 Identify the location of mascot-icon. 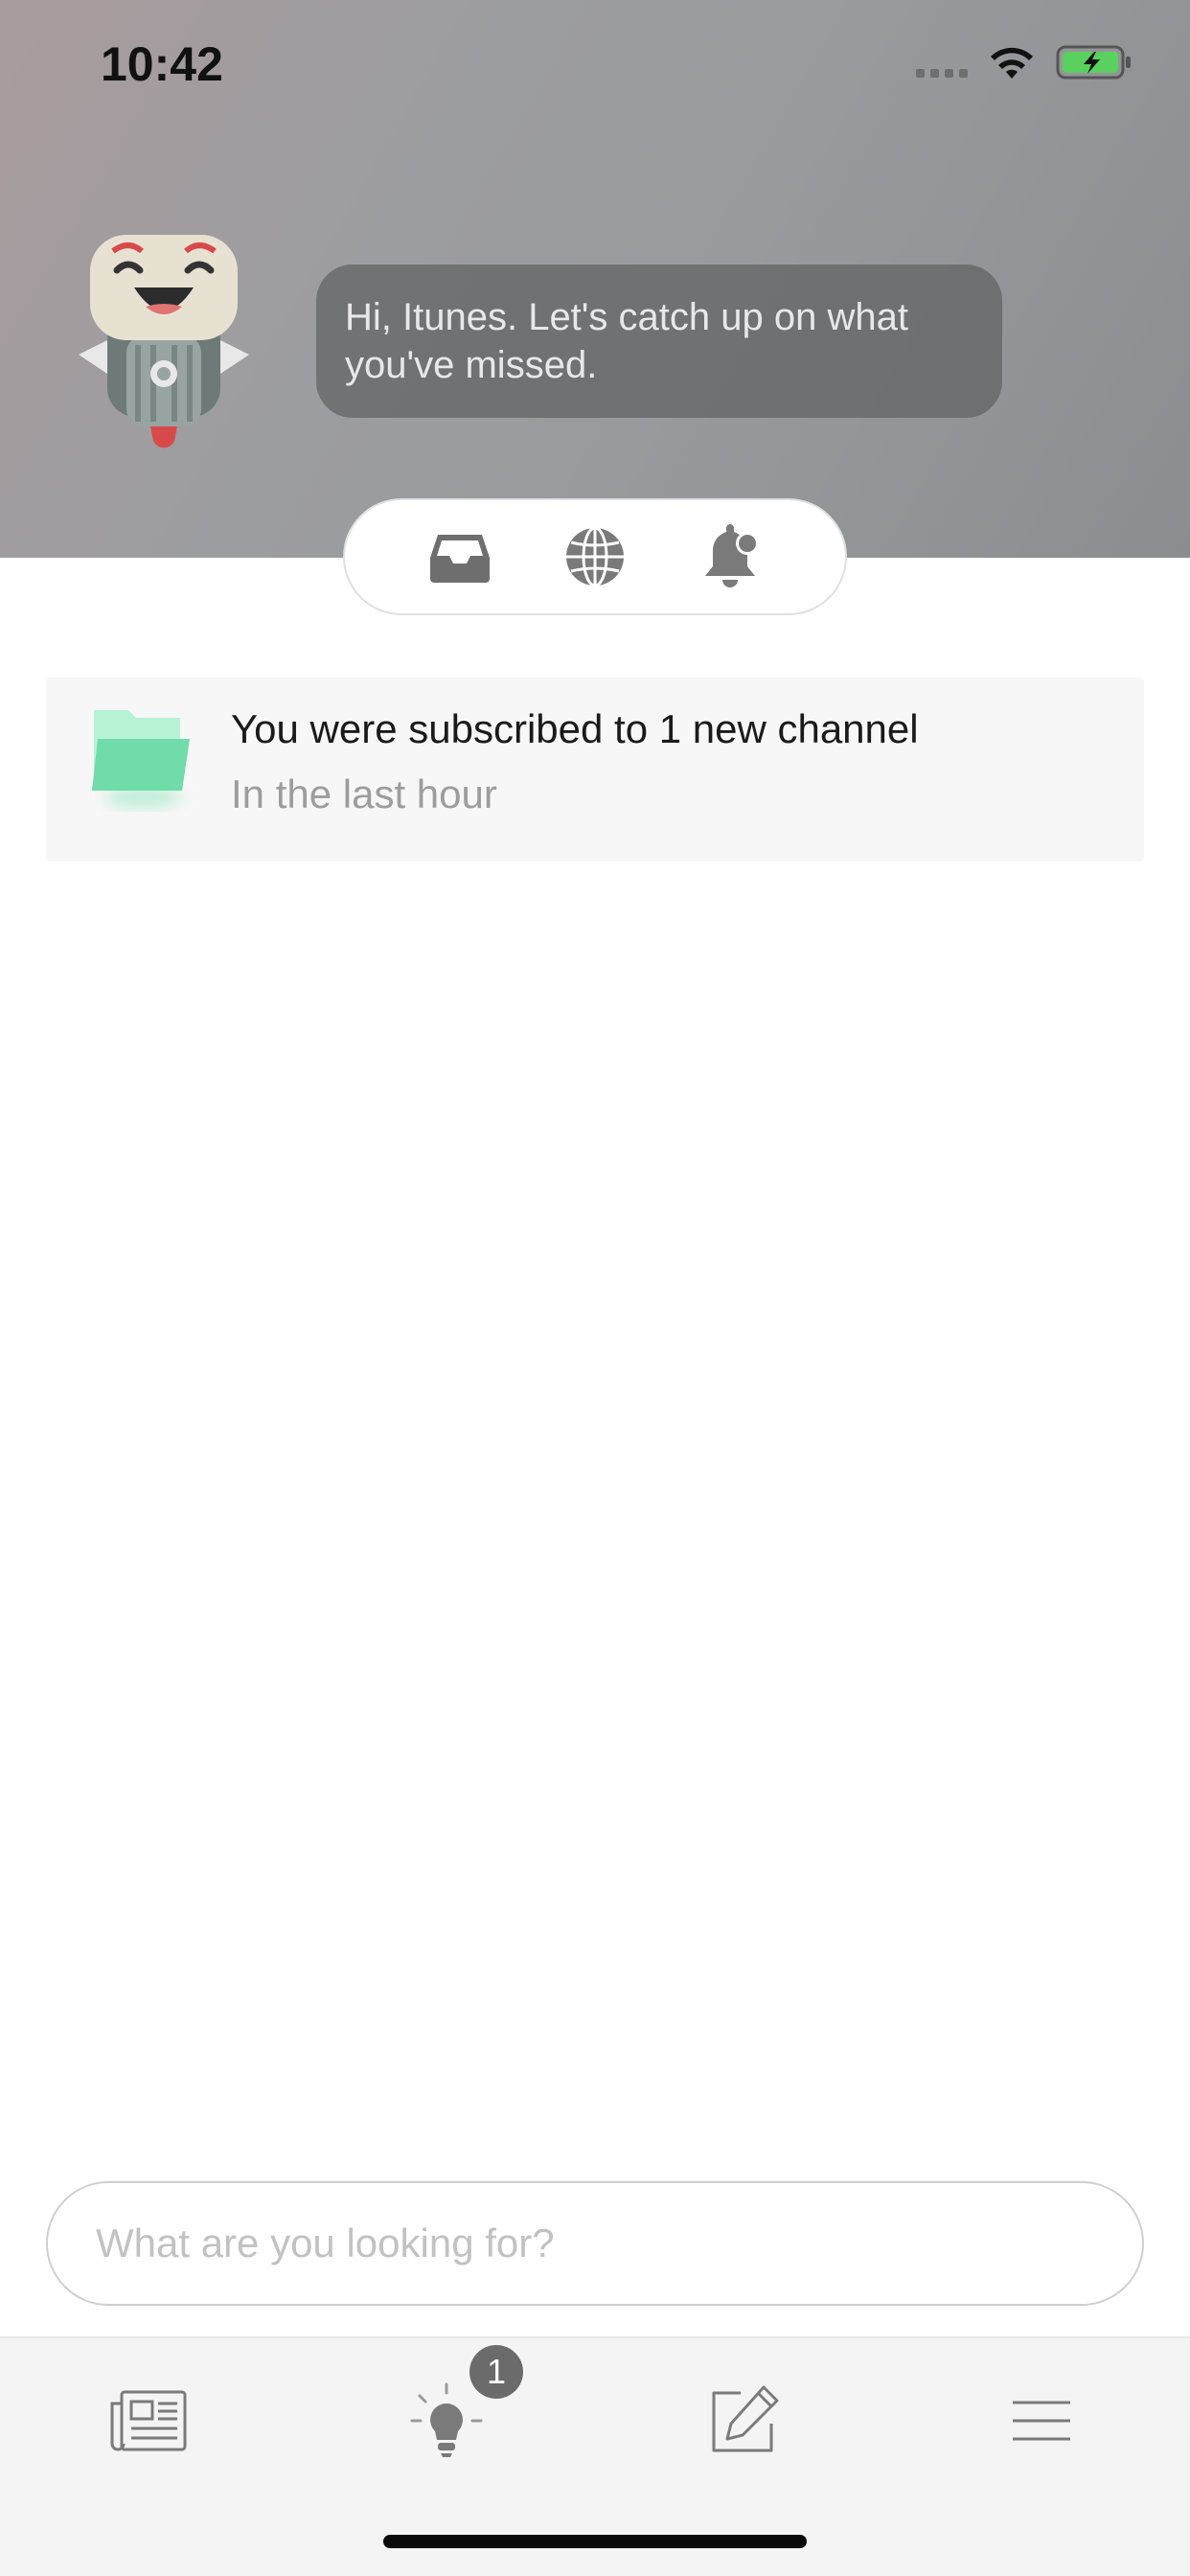
(164, 341).